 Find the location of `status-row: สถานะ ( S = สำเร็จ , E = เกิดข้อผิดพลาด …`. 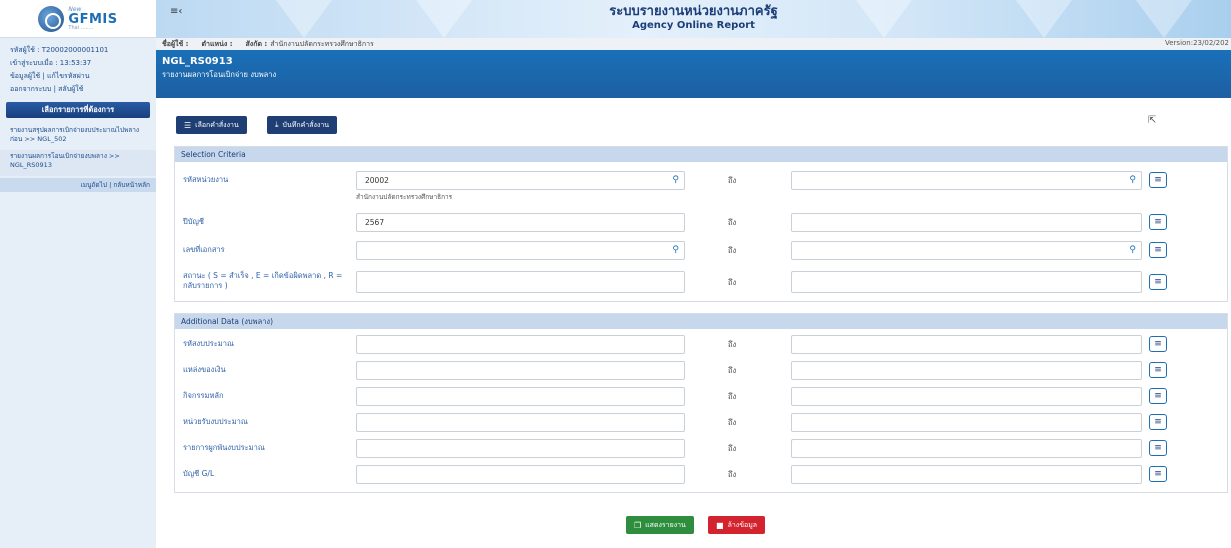

status-row: สถานะ ( S = สำเร็จ , E = เกิดข้อผิดพลาด … is located at coordinates (702, 282).